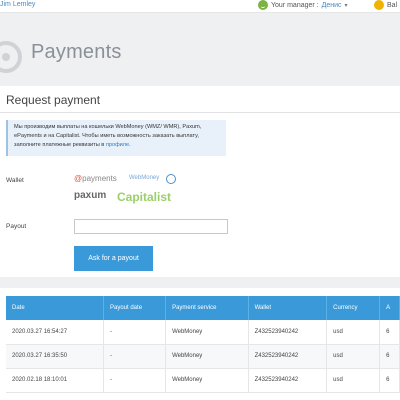 This screenshot has width=400, height=400. Describe the element at coordinates (151, 226) in the screenshot. I see `payout-input` at that location.